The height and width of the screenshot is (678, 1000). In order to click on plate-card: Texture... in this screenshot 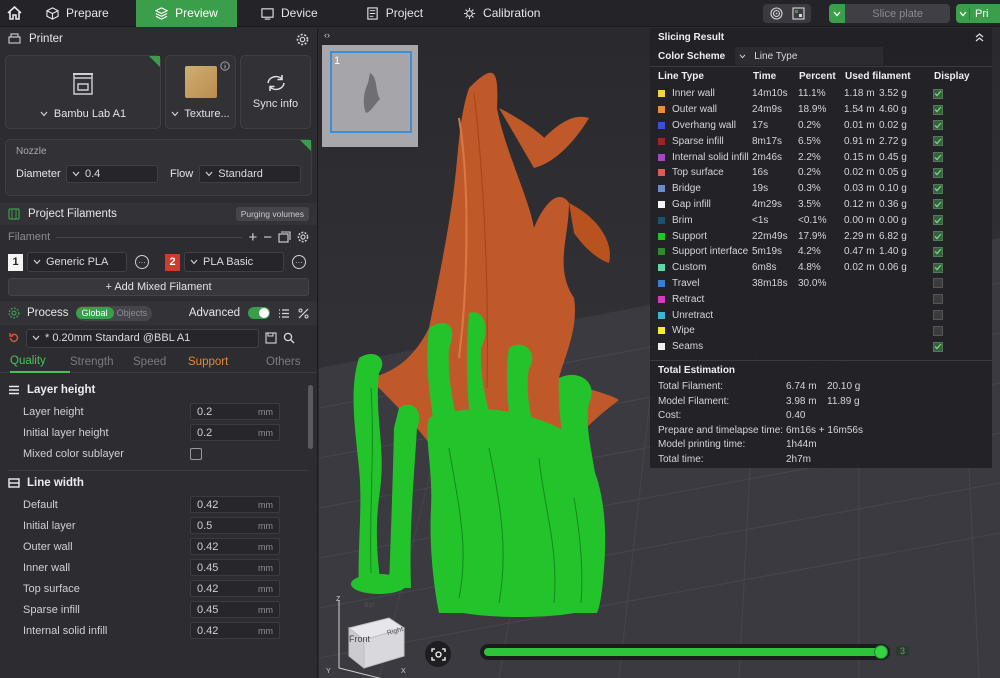, I will do `click(200, 92)`.